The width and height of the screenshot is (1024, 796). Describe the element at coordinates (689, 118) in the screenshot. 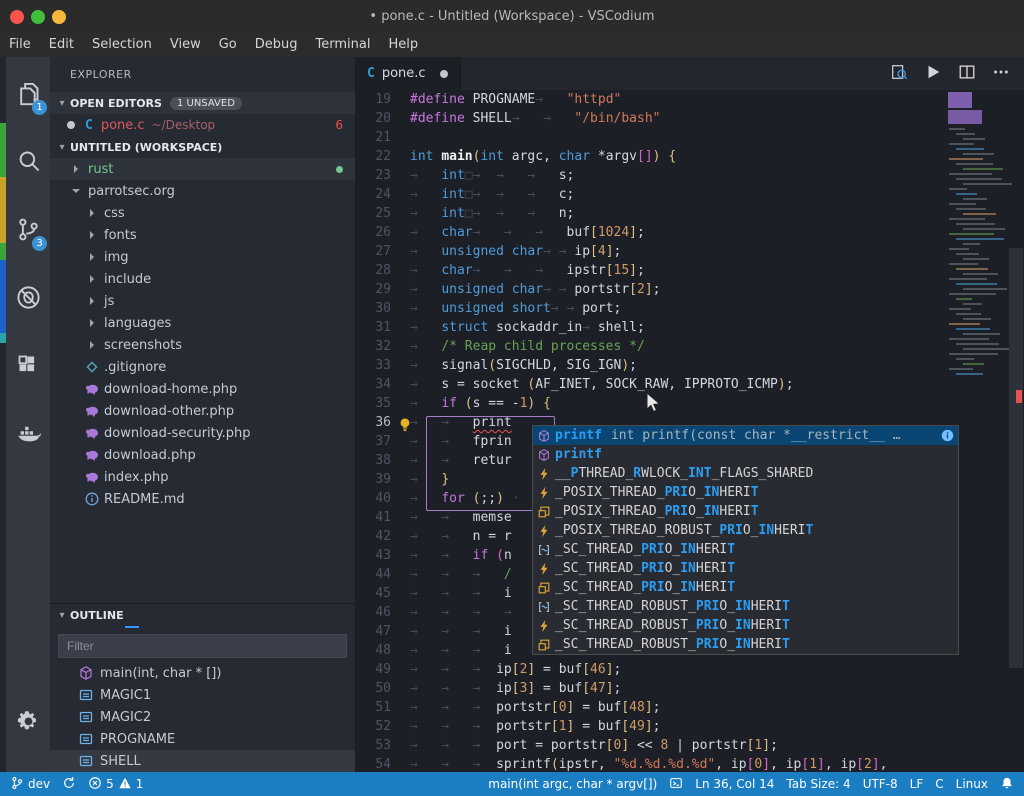

I see `code-line-20: 20 #define SHELL→ → "/bin/bash"` at that location.